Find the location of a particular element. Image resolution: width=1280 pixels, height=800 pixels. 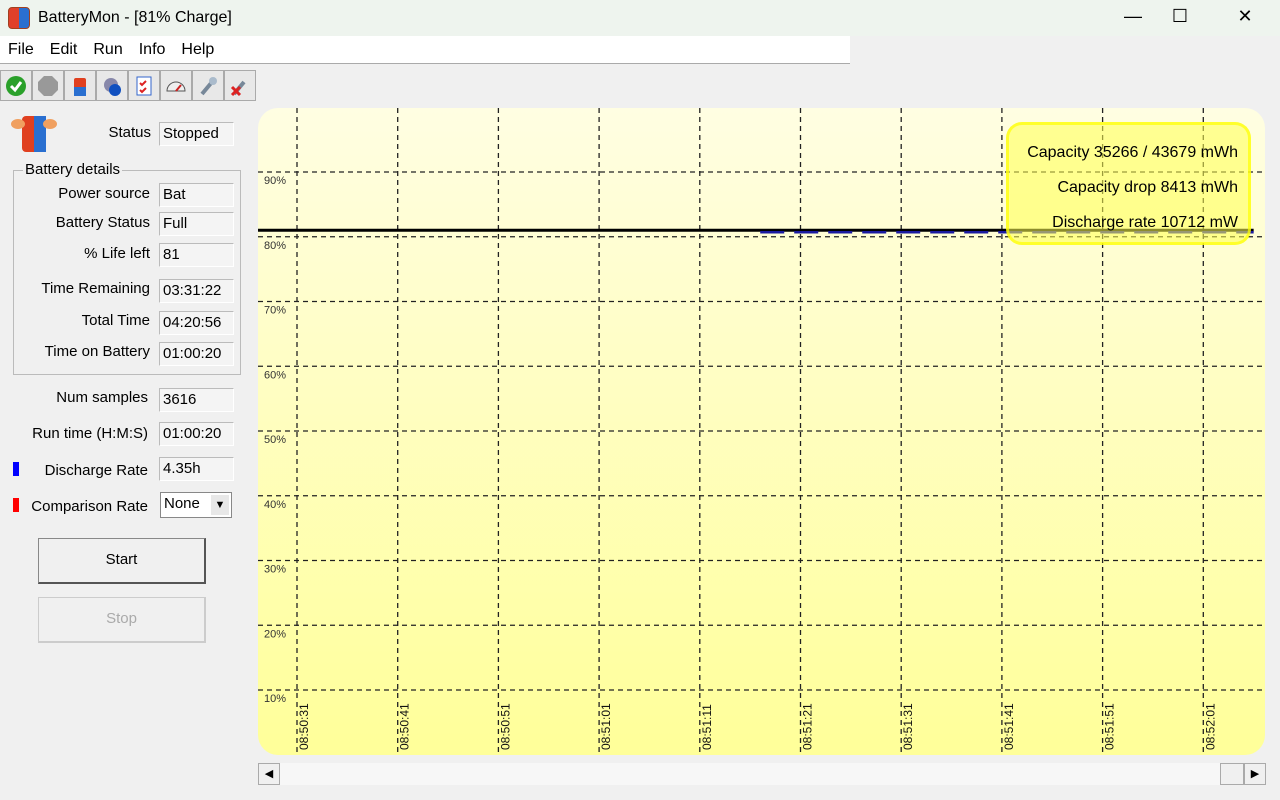

legend-discharge-rate: Discharge rate 10712 mW is located at coordinates (1145, 222).